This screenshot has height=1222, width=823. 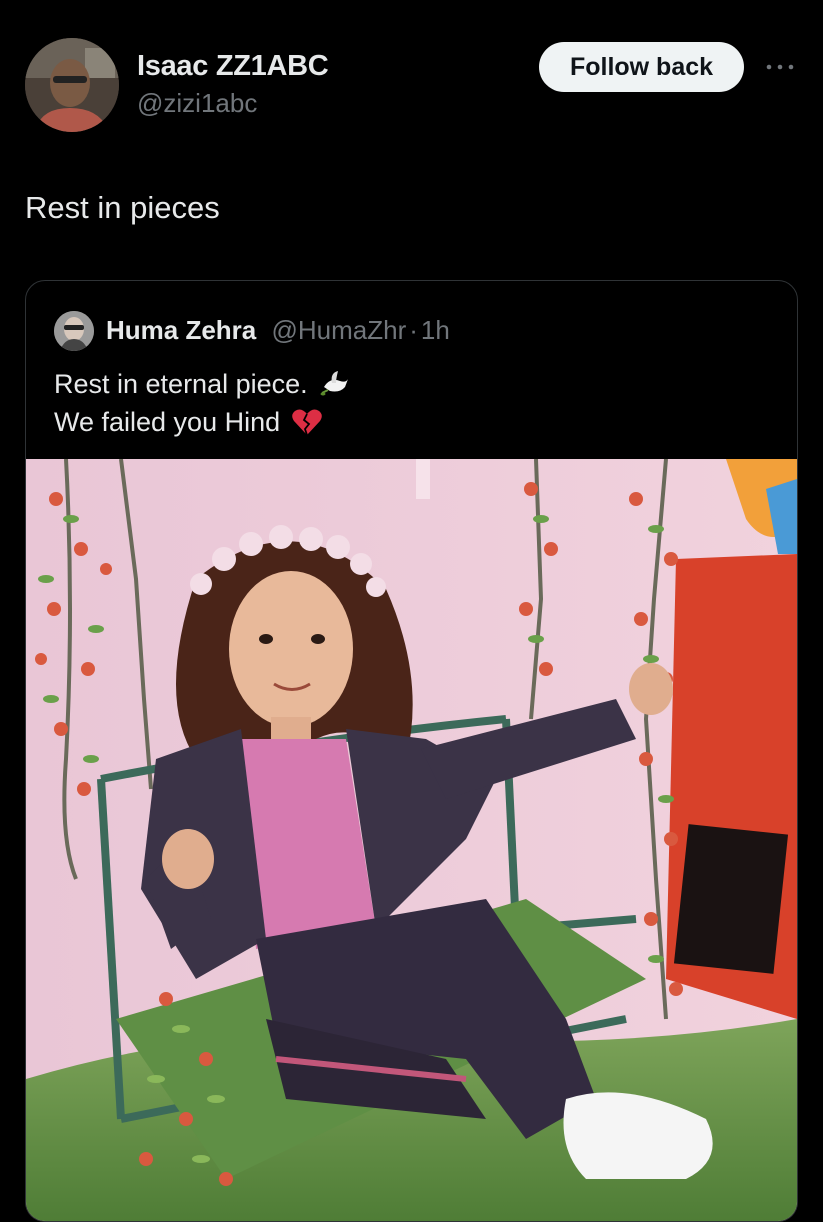 I want to click on tweet-text: Rest in pieces, so click(x=122, y=207).